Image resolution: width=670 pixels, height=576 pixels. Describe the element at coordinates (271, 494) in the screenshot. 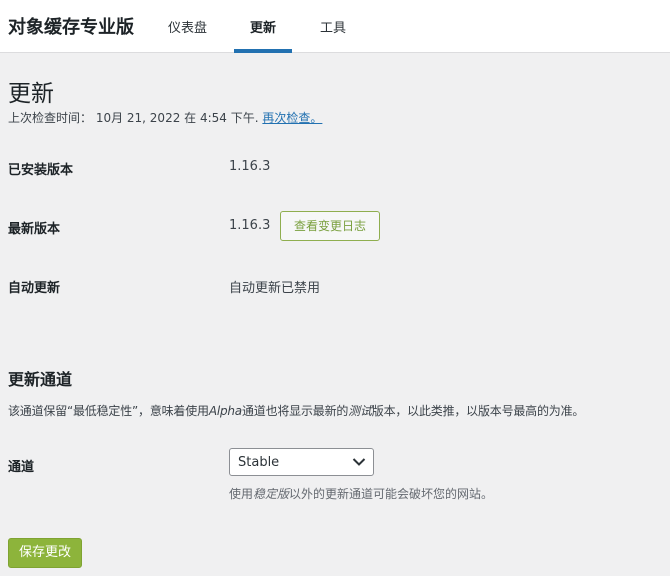

I see `help-stable: 稳定版` at that location.